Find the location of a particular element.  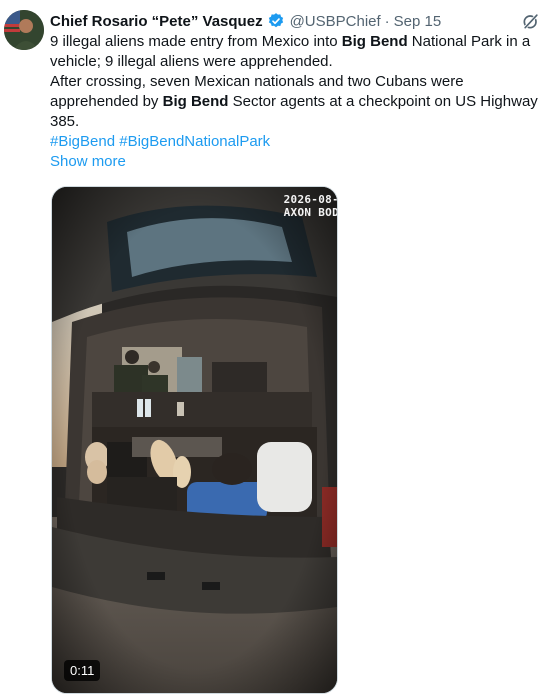

author-name: Chief Rosario “Pete” Vasquez is located at coordinates (156, 21).